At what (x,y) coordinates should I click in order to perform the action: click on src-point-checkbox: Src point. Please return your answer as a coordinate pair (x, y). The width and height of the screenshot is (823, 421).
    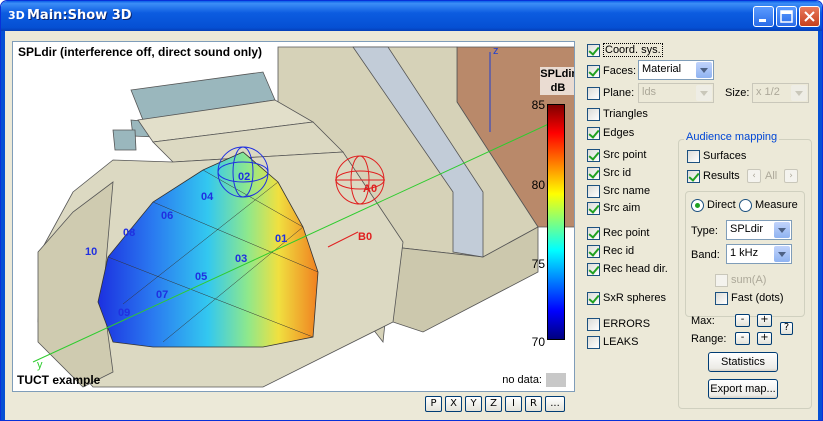
    Looking at the image, I should click on (616, 155).